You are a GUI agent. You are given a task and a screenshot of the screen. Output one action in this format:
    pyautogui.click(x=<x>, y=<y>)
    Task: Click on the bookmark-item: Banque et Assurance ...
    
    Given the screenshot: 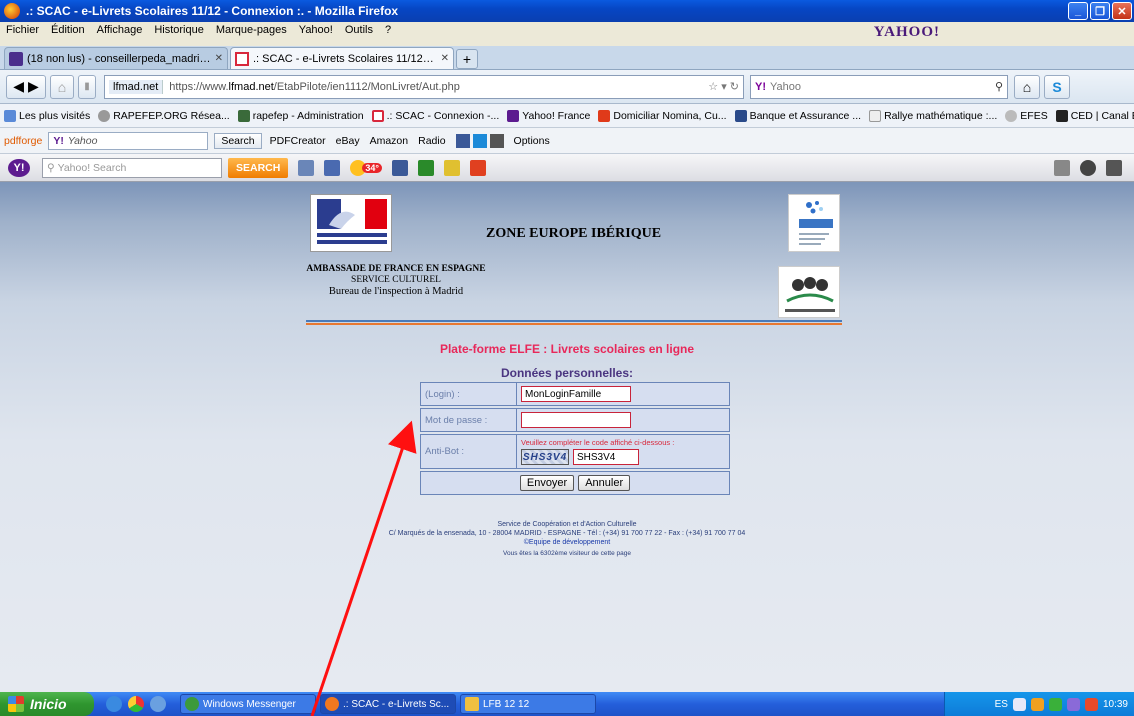 What is the action you would take?
    pyautogui.click(x=797, y=115)
    